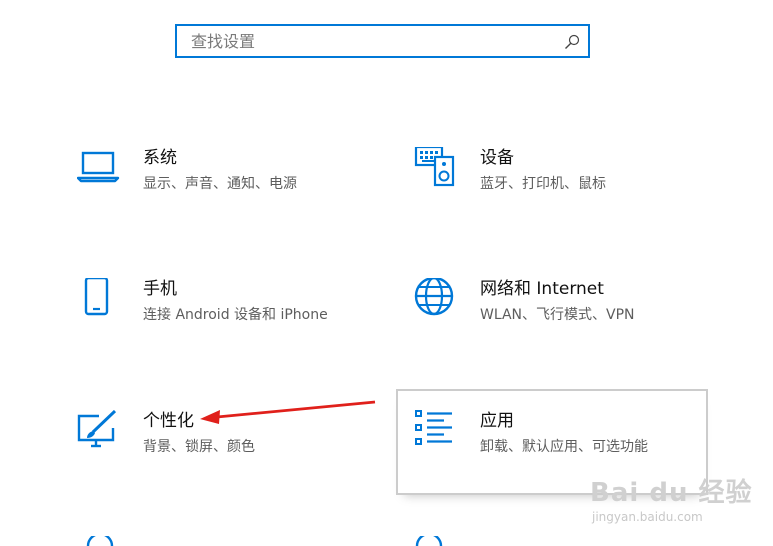 This screenshot has height=546, width=773. What do you see at coordinates (199, 447) in the screenshot?
I see `tile-description: 背景、锁屏、颜色` at bounding box center [199, 447].